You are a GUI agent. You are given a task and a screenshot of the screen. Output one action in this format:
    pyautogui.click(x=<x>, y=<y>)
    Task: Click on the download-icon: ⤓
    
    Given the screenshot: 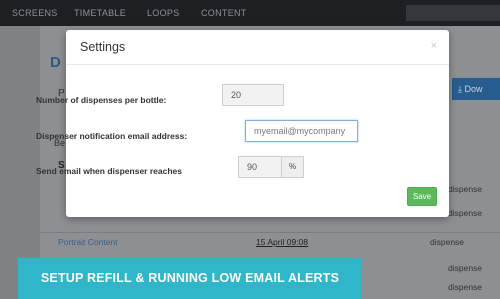 What is the action you would take?
    pyautogui.click(x=460, y=89)
    